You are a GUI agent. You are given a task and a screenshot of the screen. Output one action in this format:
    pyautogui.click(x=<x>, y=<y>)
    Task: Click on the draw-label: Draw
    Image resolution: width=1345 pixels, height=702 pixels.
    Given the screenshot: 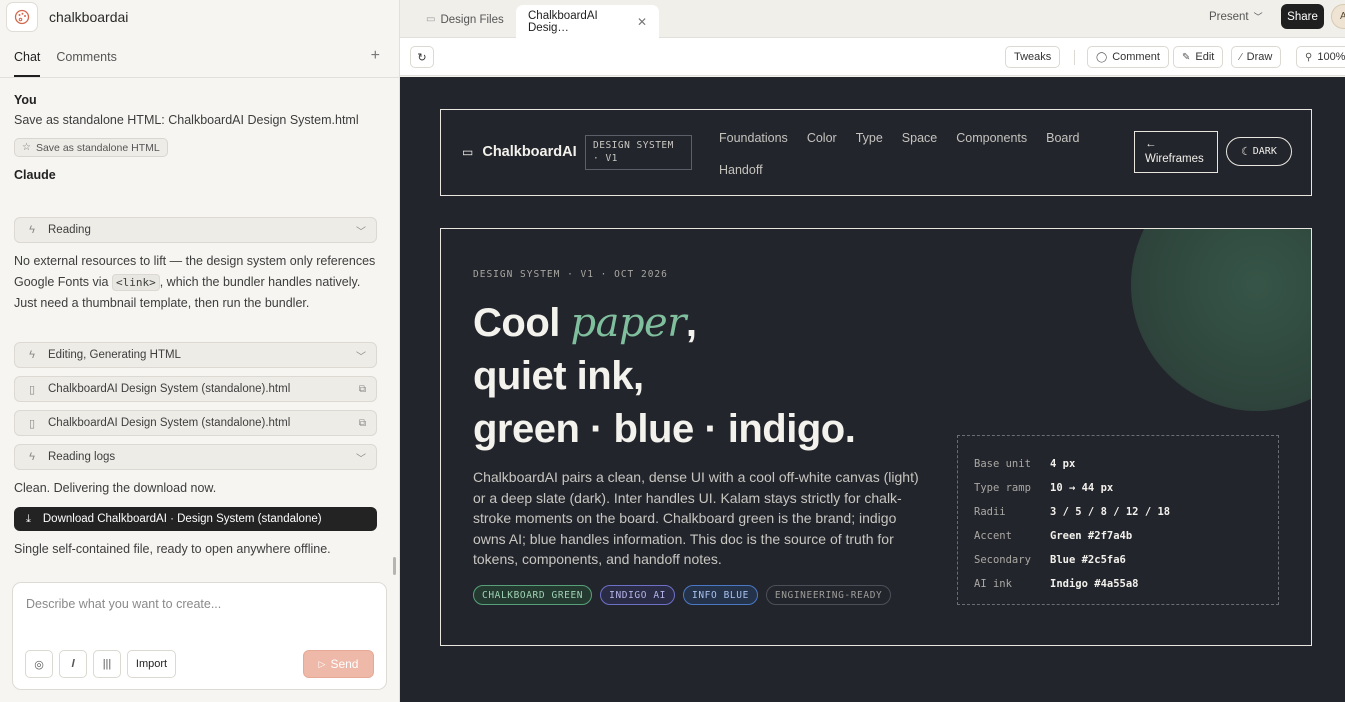 What is the action you would take?
    pyautogui.click(x=1259, y=57)
    